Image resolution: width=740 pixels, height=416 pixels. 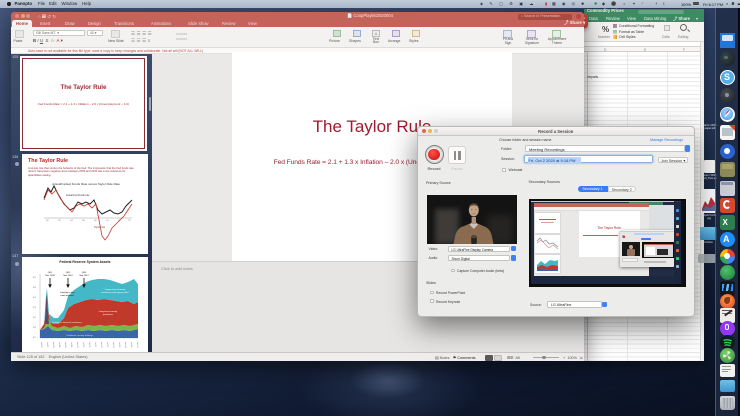 I want to click on svg-text:Lending to financial instituti: Lending to financial institutions, so click(x=67, y=322).